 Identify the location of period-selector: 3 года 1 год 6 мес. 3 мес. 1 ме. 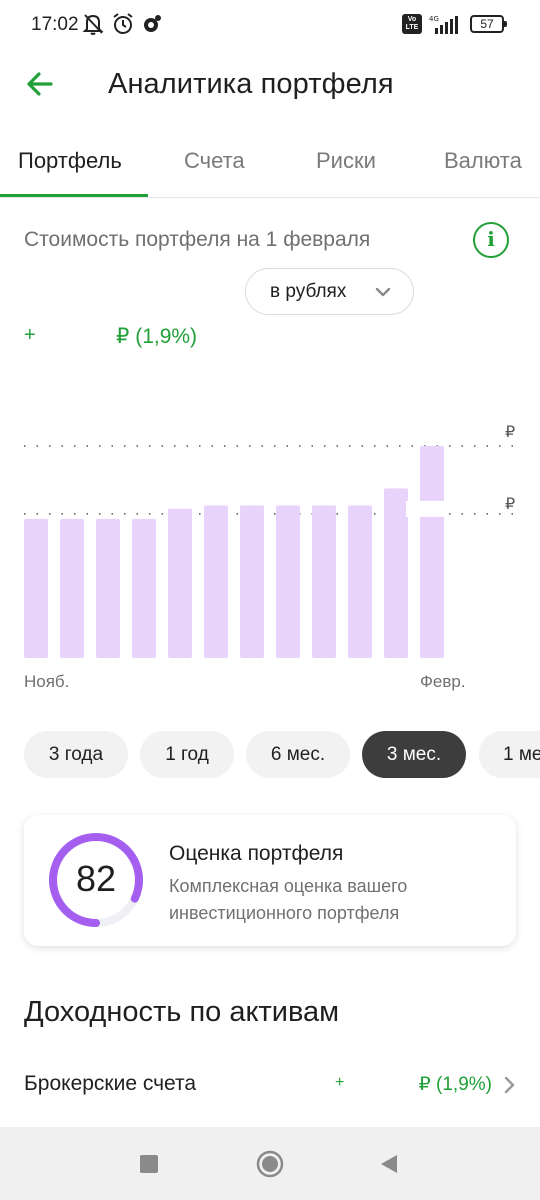
(270, 755).